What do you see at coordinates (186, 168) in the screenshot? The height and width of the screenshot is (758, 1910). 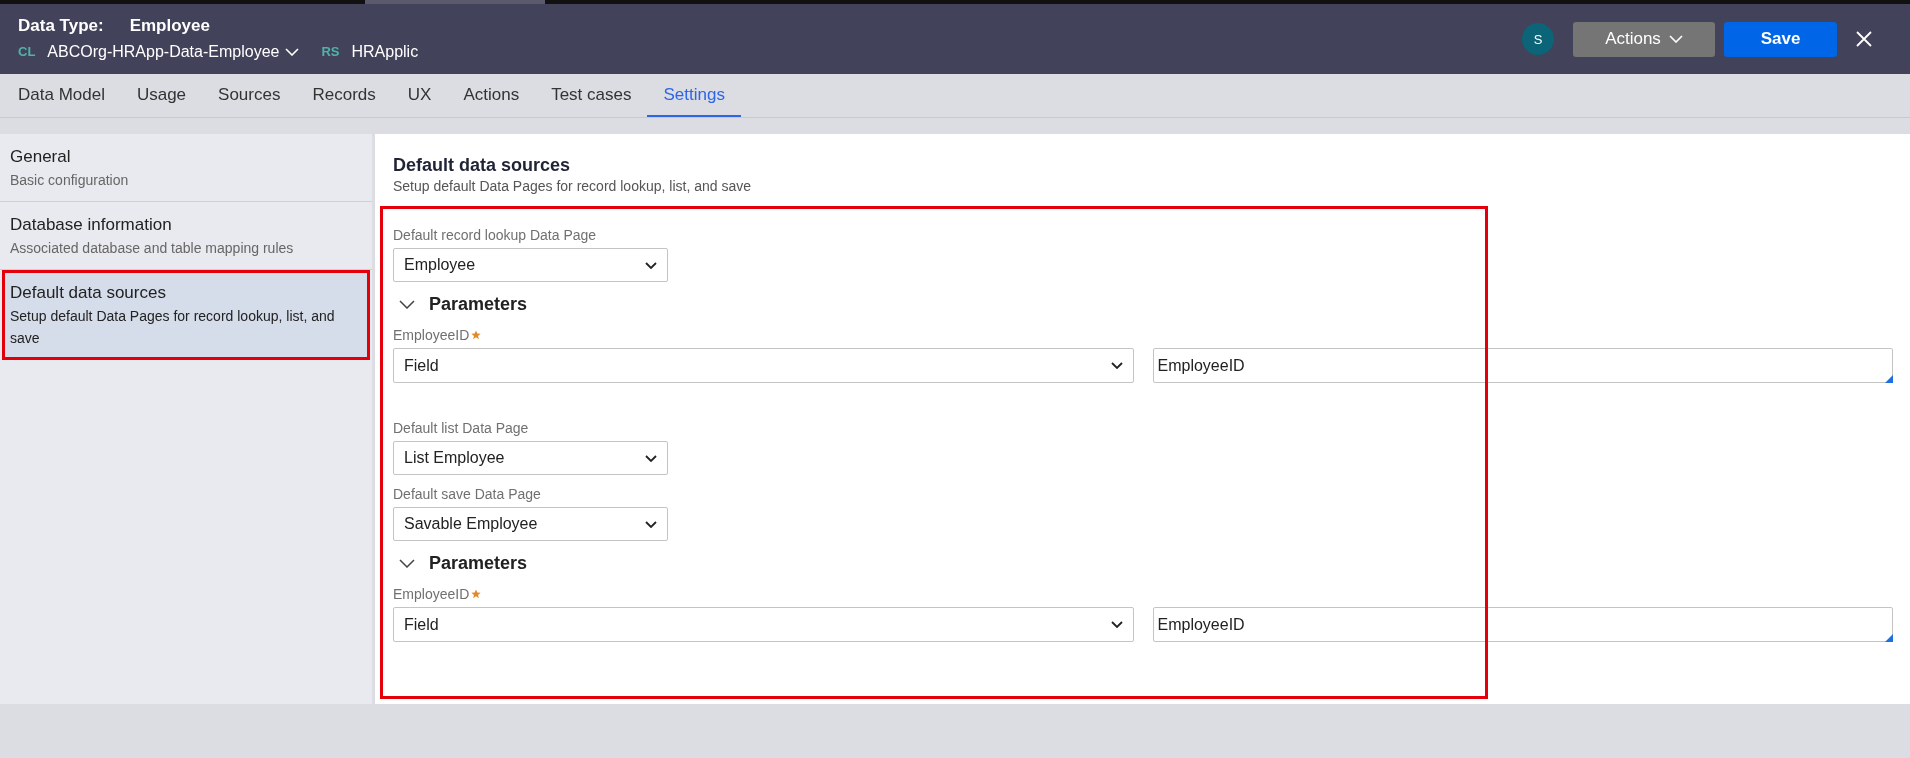 I see `sidebar-item: General Basic configuration` at bounding box center [186, 168].